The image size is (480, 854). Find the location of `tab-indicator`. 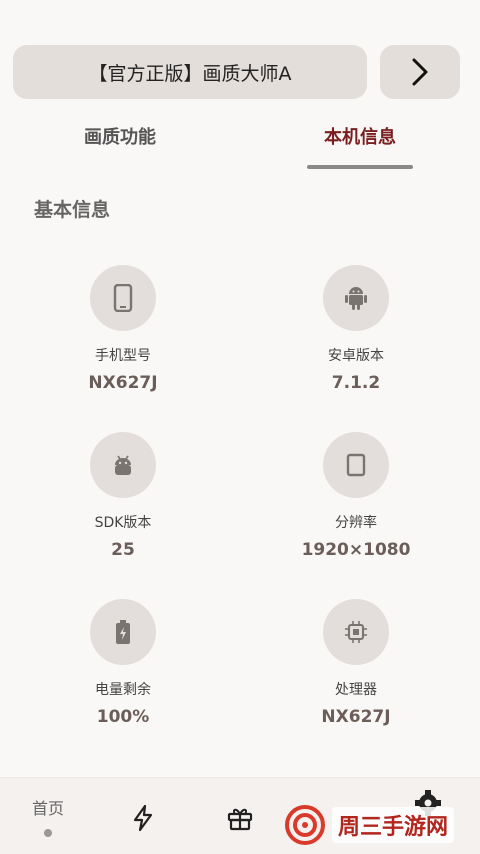

tab-indicator is located at coordinates (360, 167).